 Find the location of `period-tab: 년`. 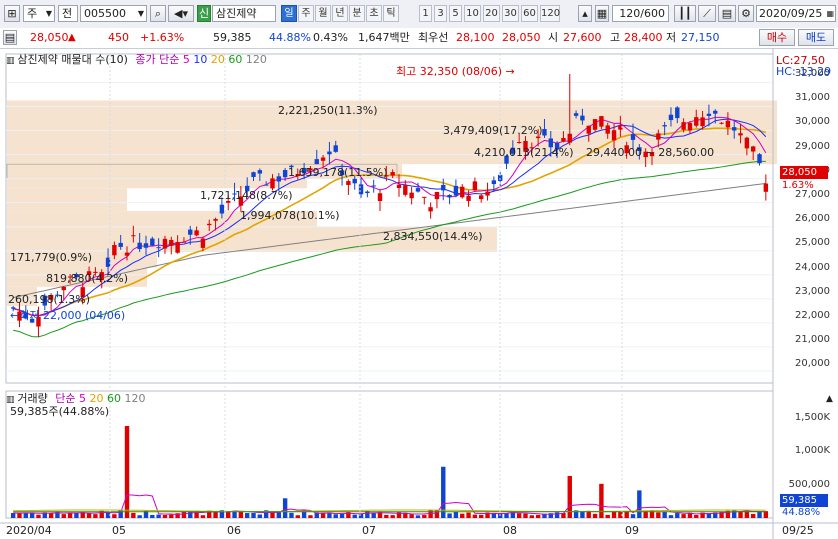

period-tab: 년 is located at coordinates (340, 13).